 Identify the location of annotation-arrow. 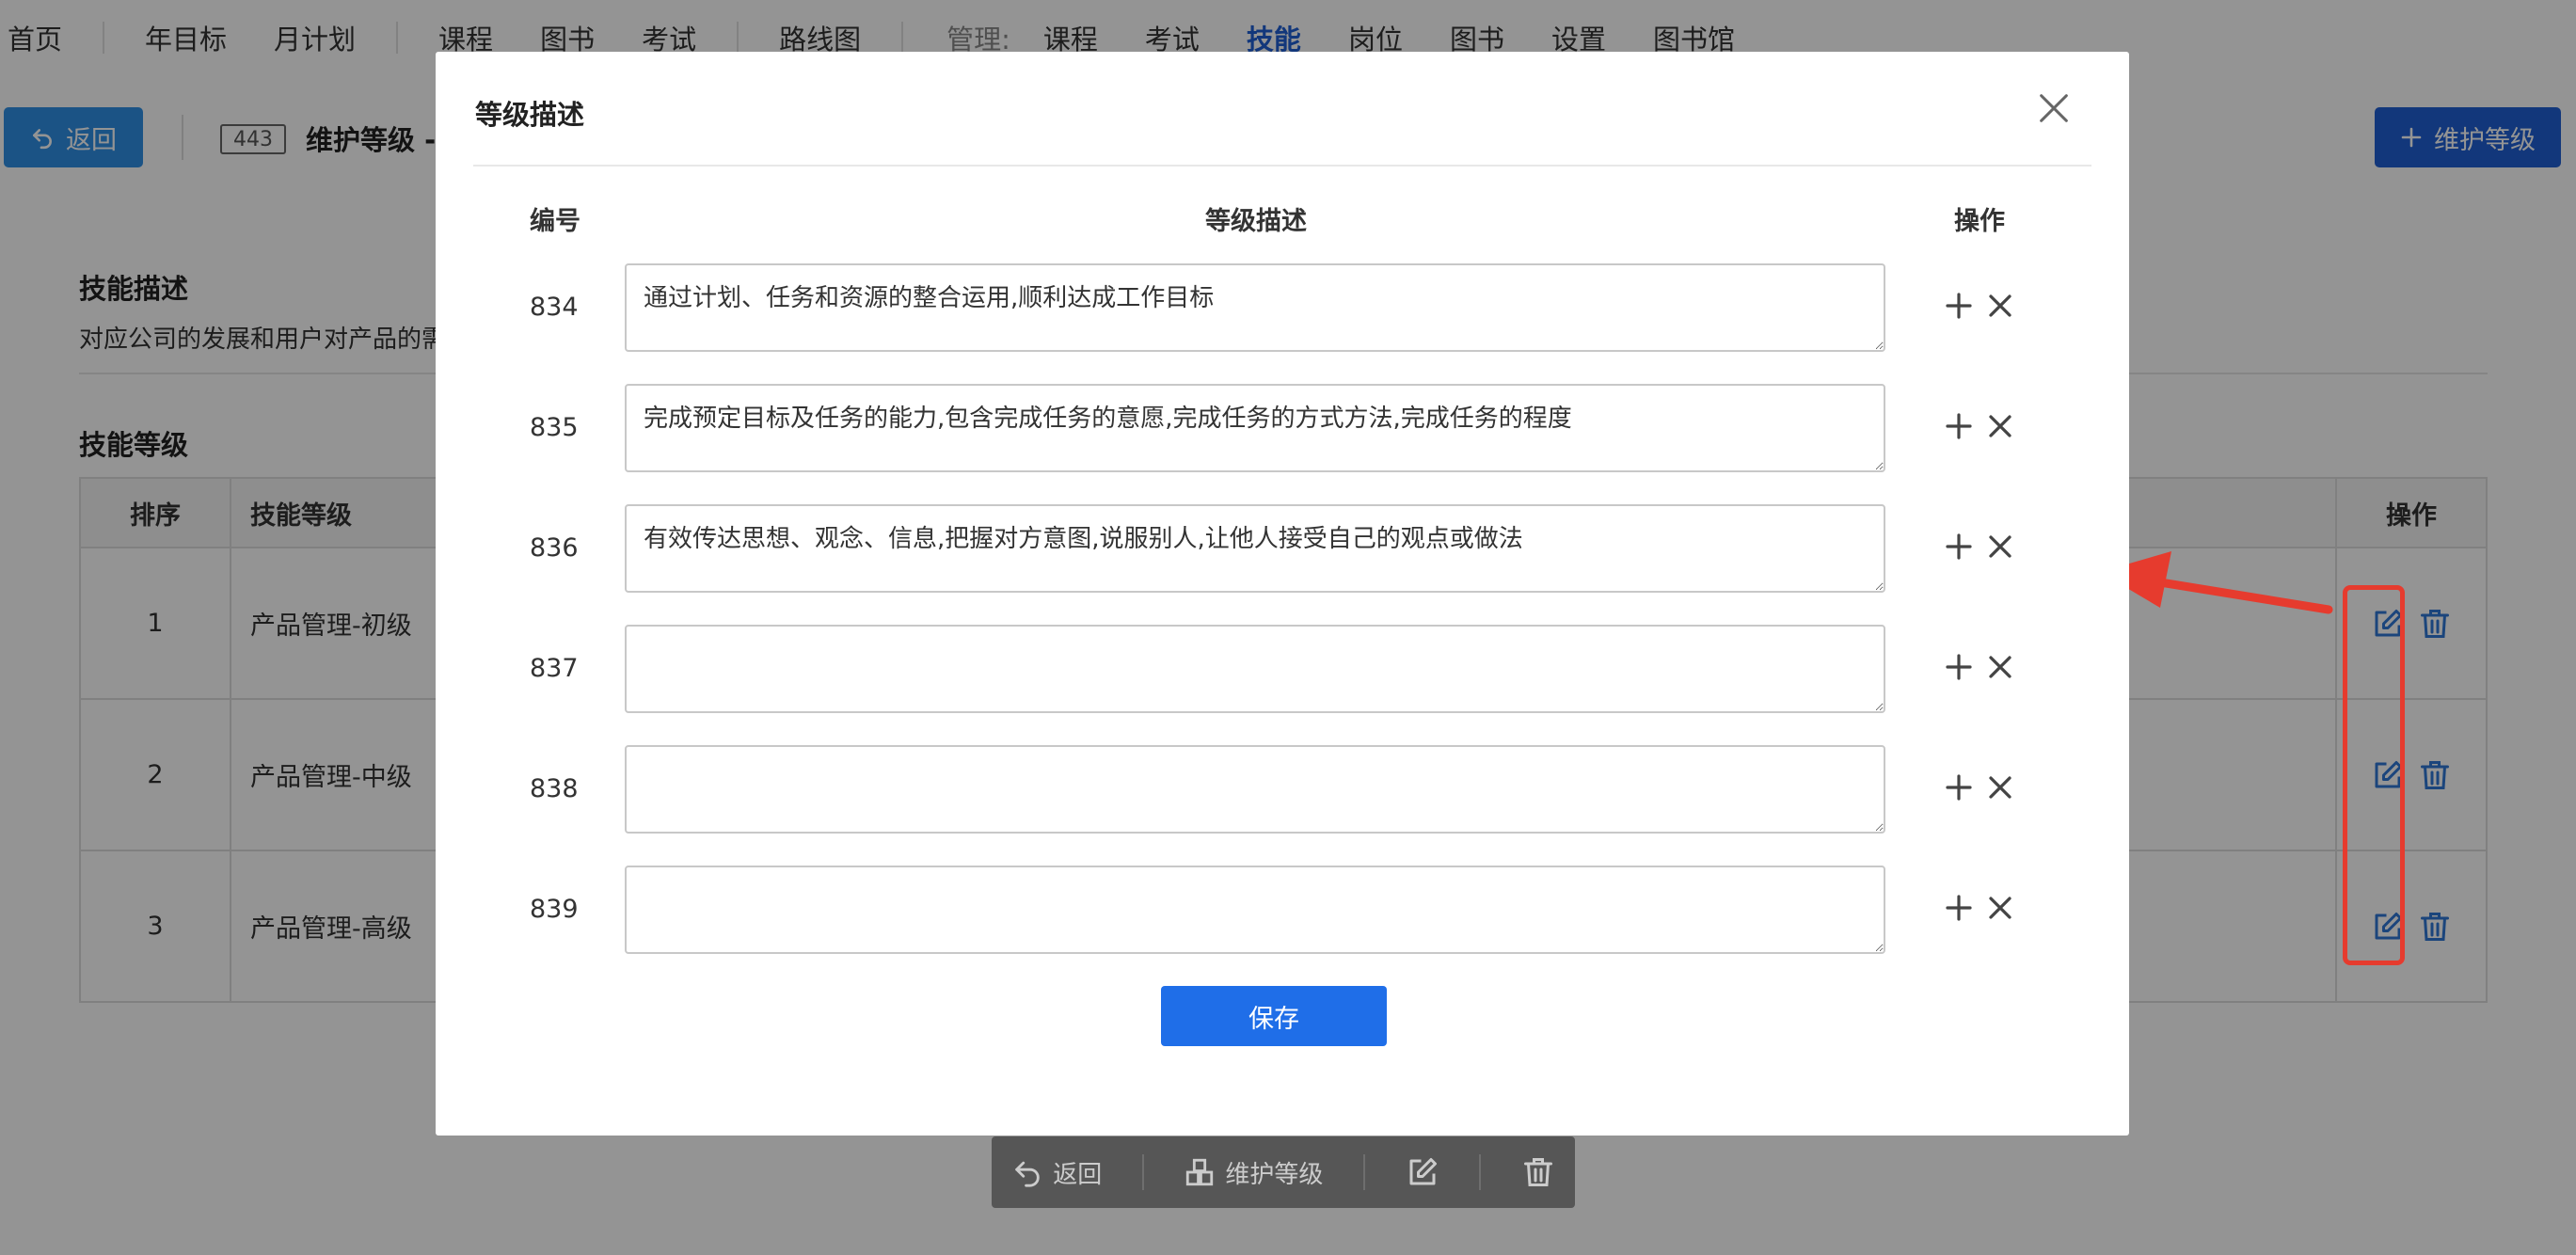
(2216, 582).